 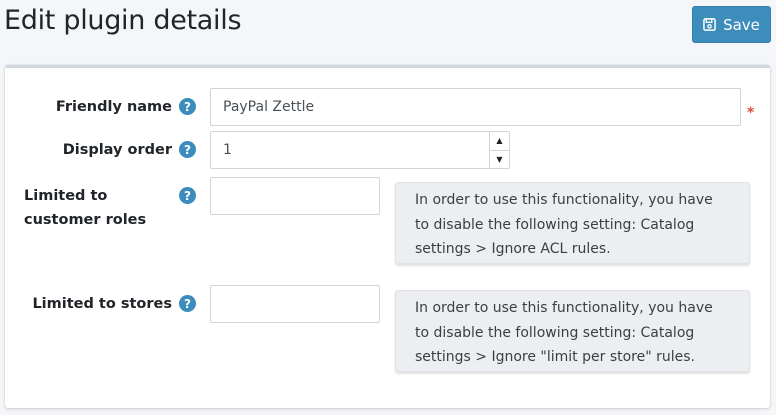 What do you see at coordinates (295, 304) in the screenshot?
I see `stores-input` at bounding box center [295, 304].